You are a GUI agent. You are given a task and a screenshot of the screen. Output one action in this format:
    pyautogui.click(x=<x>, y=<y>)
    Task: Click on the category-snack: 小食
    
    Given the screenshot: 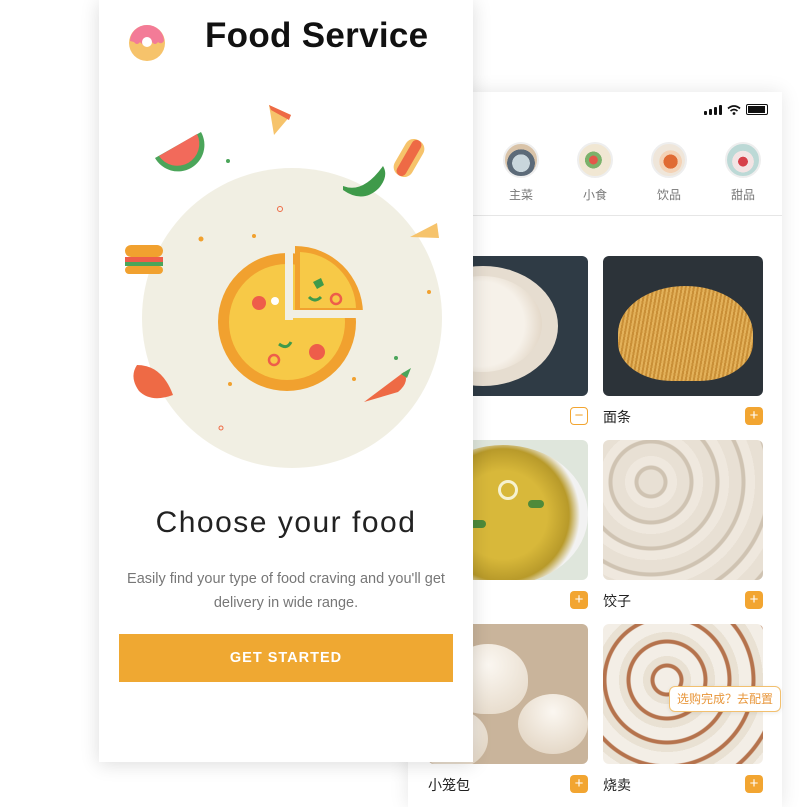 What is the action you would take?
    pyautogui.click(x=595, y=172)
    